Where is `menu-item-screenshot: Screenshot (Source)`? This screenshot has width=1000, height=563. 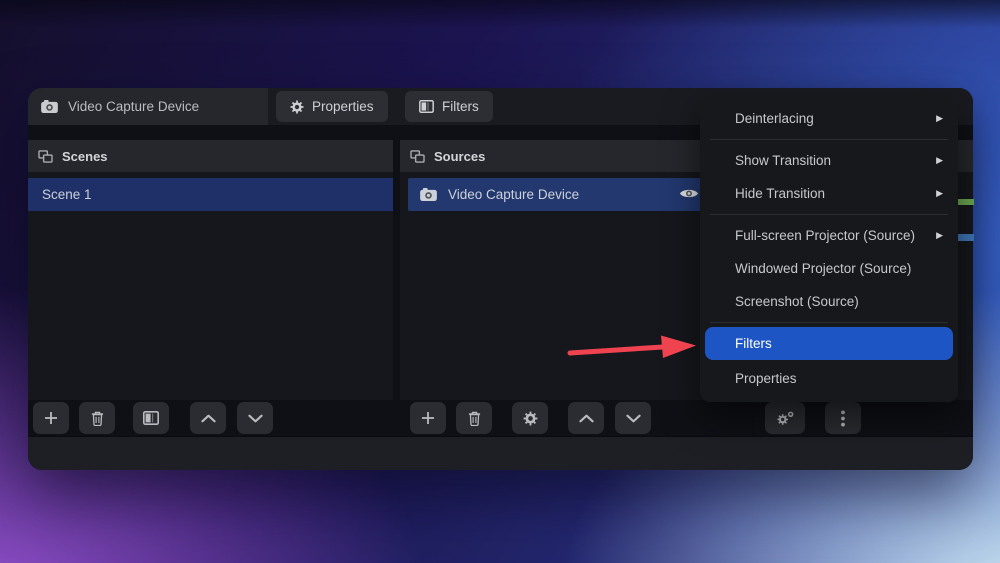
menu-item-screenshot: Screenshot (Source) is located at coordinates (829, 301).